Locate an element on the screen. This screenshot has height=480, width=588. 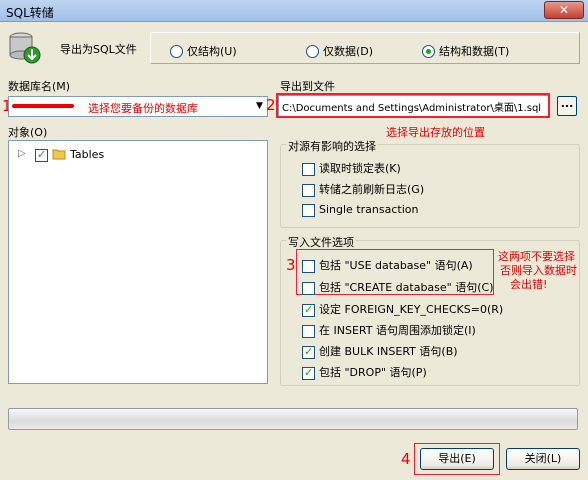
option-bulk-insert: 创建 BULK INSERT 语句(B) is located at coordinates (380, 351).